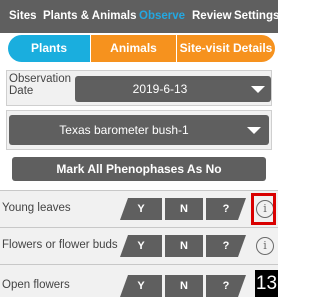 The image size is (320, 297). I want to click on nav-observe: Observe, so click(162, 16).